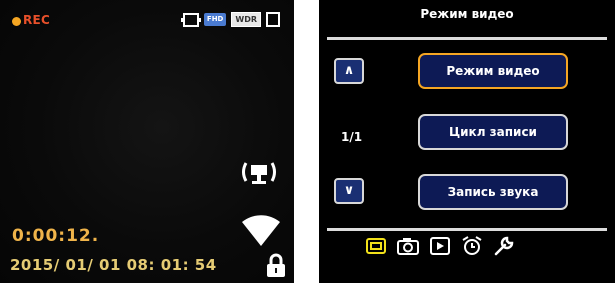 The height and width of the screenshot is (283, 615). I want to click on page-up-button: ∧, so click(349, 71).